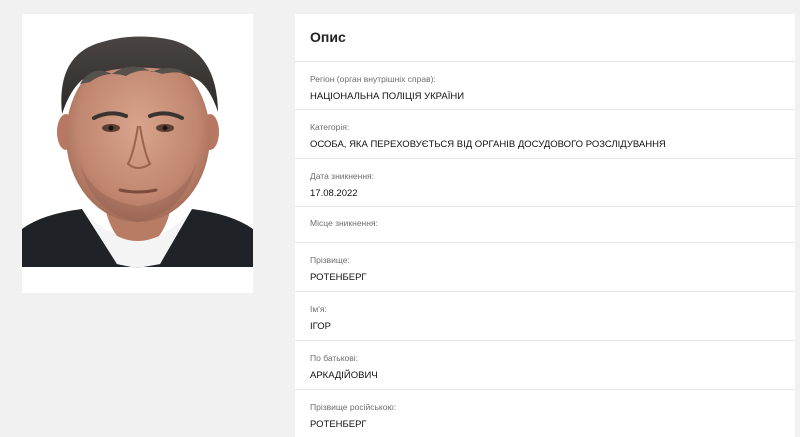  What do you see at coordinates (545, 316) in the screenshot?
I see `field-first-name: Ім'я: ІГОР` at bounding box center [545, 316].